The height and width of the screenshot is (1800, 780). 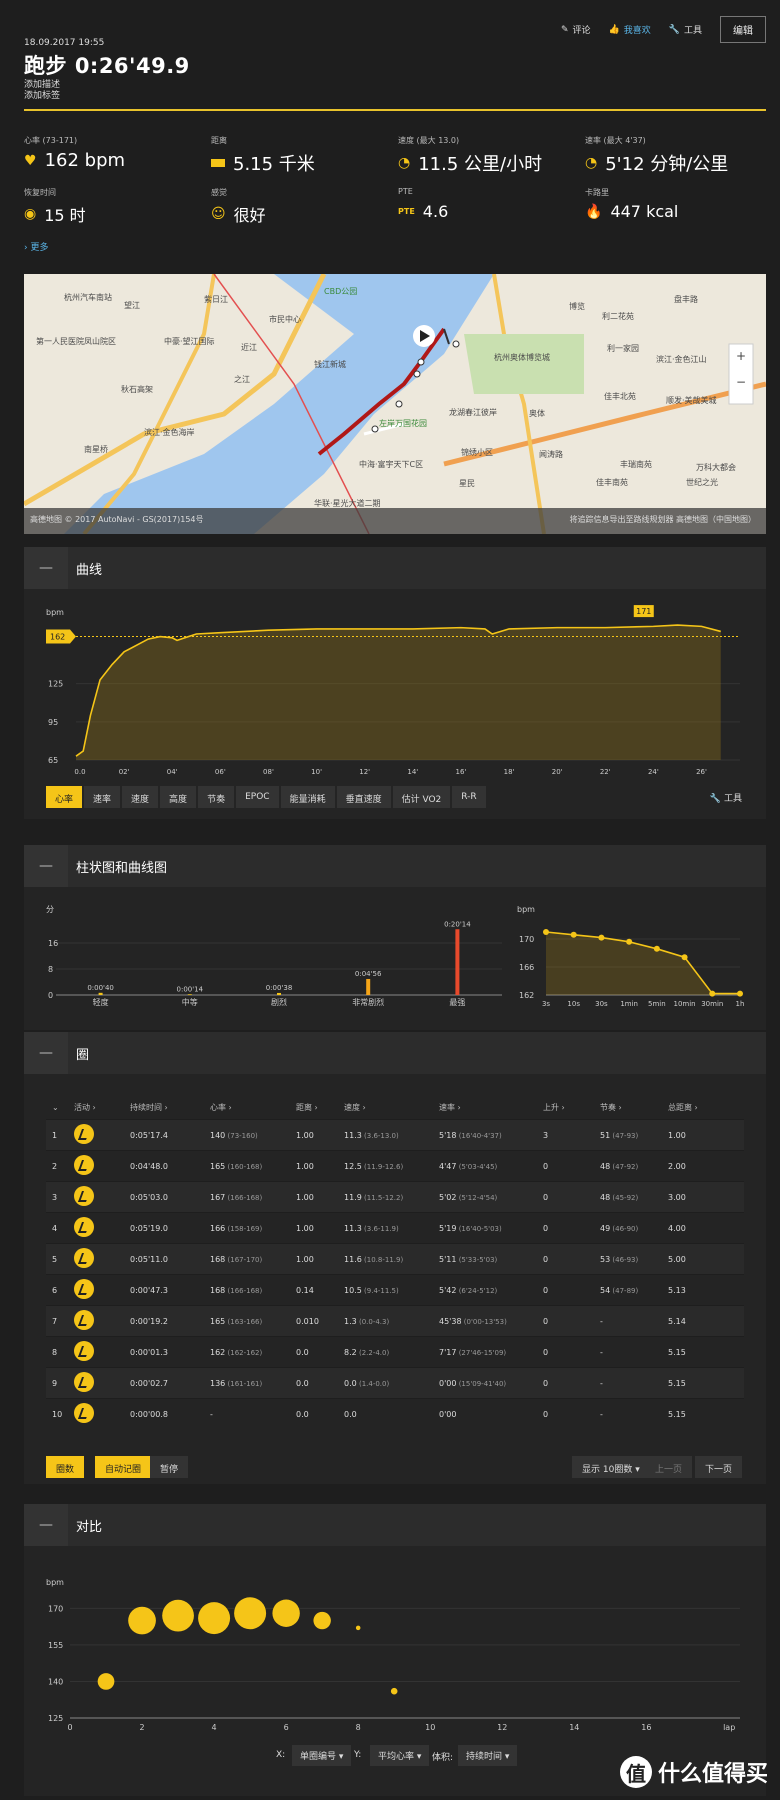 What do you see at coordinates (341, 291) in the screenshot?
I see `map-label: CBD公园` at bounding box center [341, 291].